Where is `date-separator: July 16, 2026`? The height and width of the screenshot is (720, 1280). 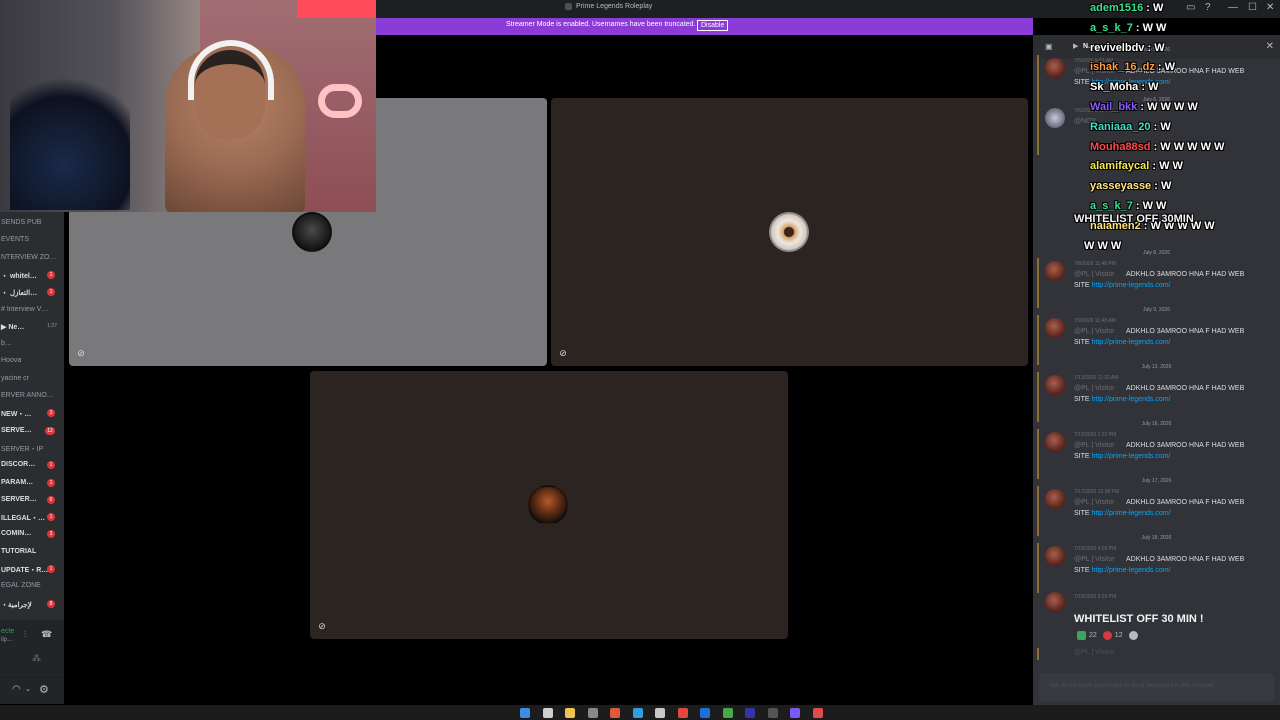
date-separator: July 16, 2026 is located at coordinates (1156, 424).